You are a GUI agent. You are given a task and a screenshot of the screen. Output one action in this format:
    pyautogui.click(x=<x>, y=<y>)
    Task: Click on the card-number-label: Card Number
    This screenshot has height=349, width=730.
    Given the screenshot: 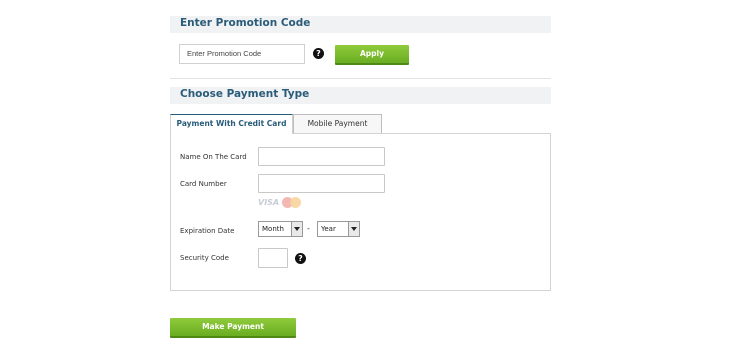 What is the action you would take?
    pyautogui.click(x=203, y=184)
    